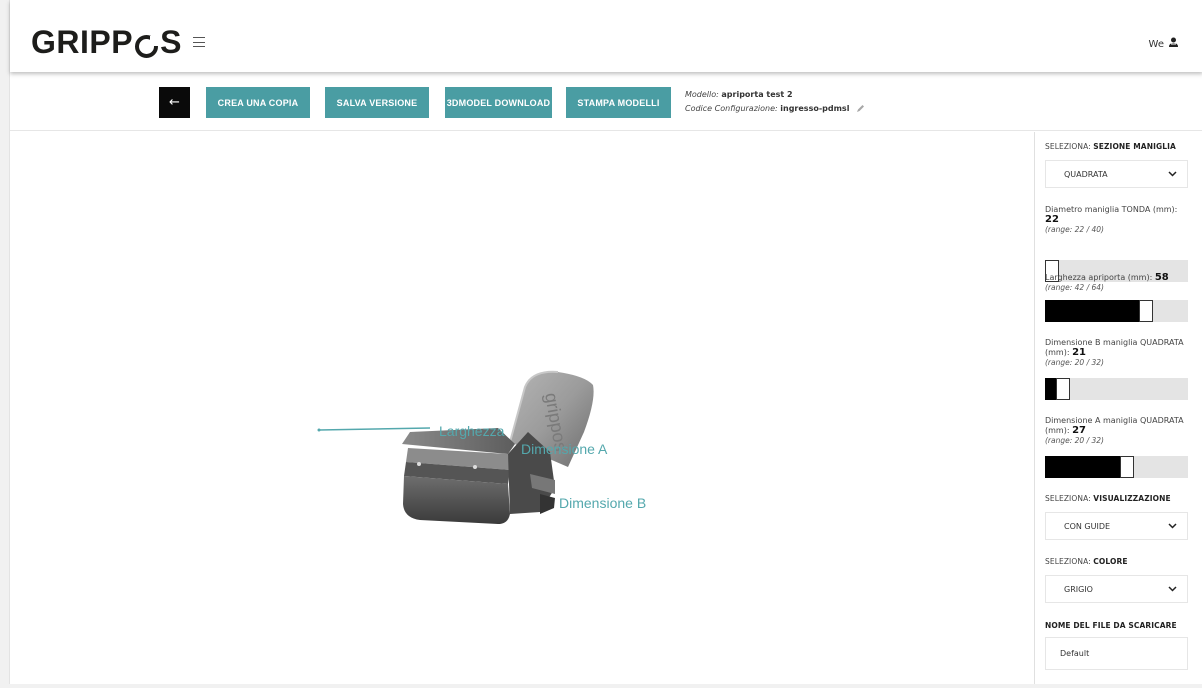 The image size is (1202, 688). What do you see at coordinates (618, 102) in the screenshot?
I see `stampa-modelli-button: STAMPA MODELLI` at bounding box center [618, 102].